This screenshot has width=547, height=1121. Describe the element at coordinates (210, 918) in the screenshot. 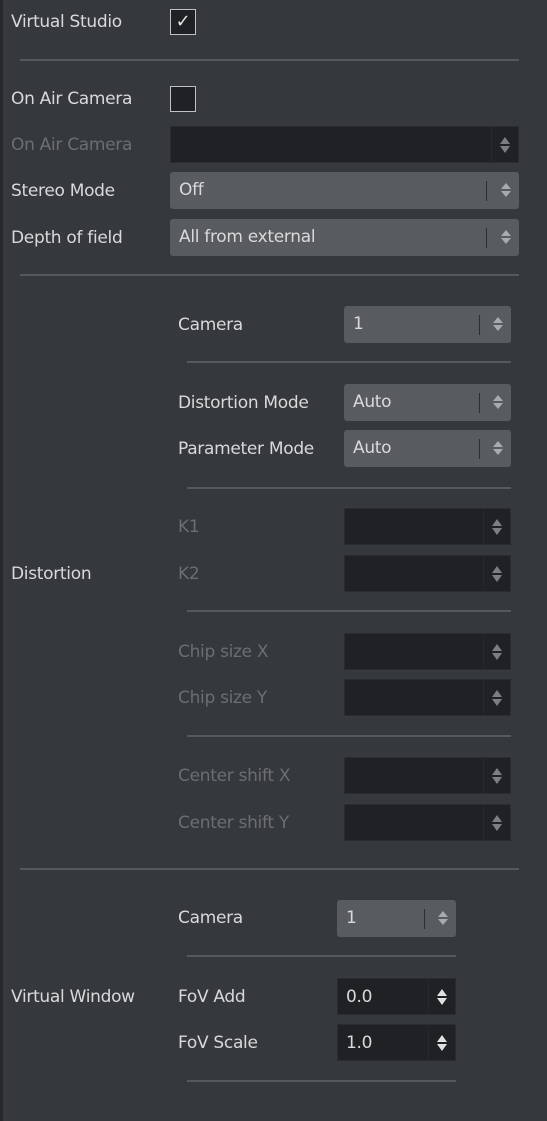

I see `vw-camera-label: Camera` at that location.